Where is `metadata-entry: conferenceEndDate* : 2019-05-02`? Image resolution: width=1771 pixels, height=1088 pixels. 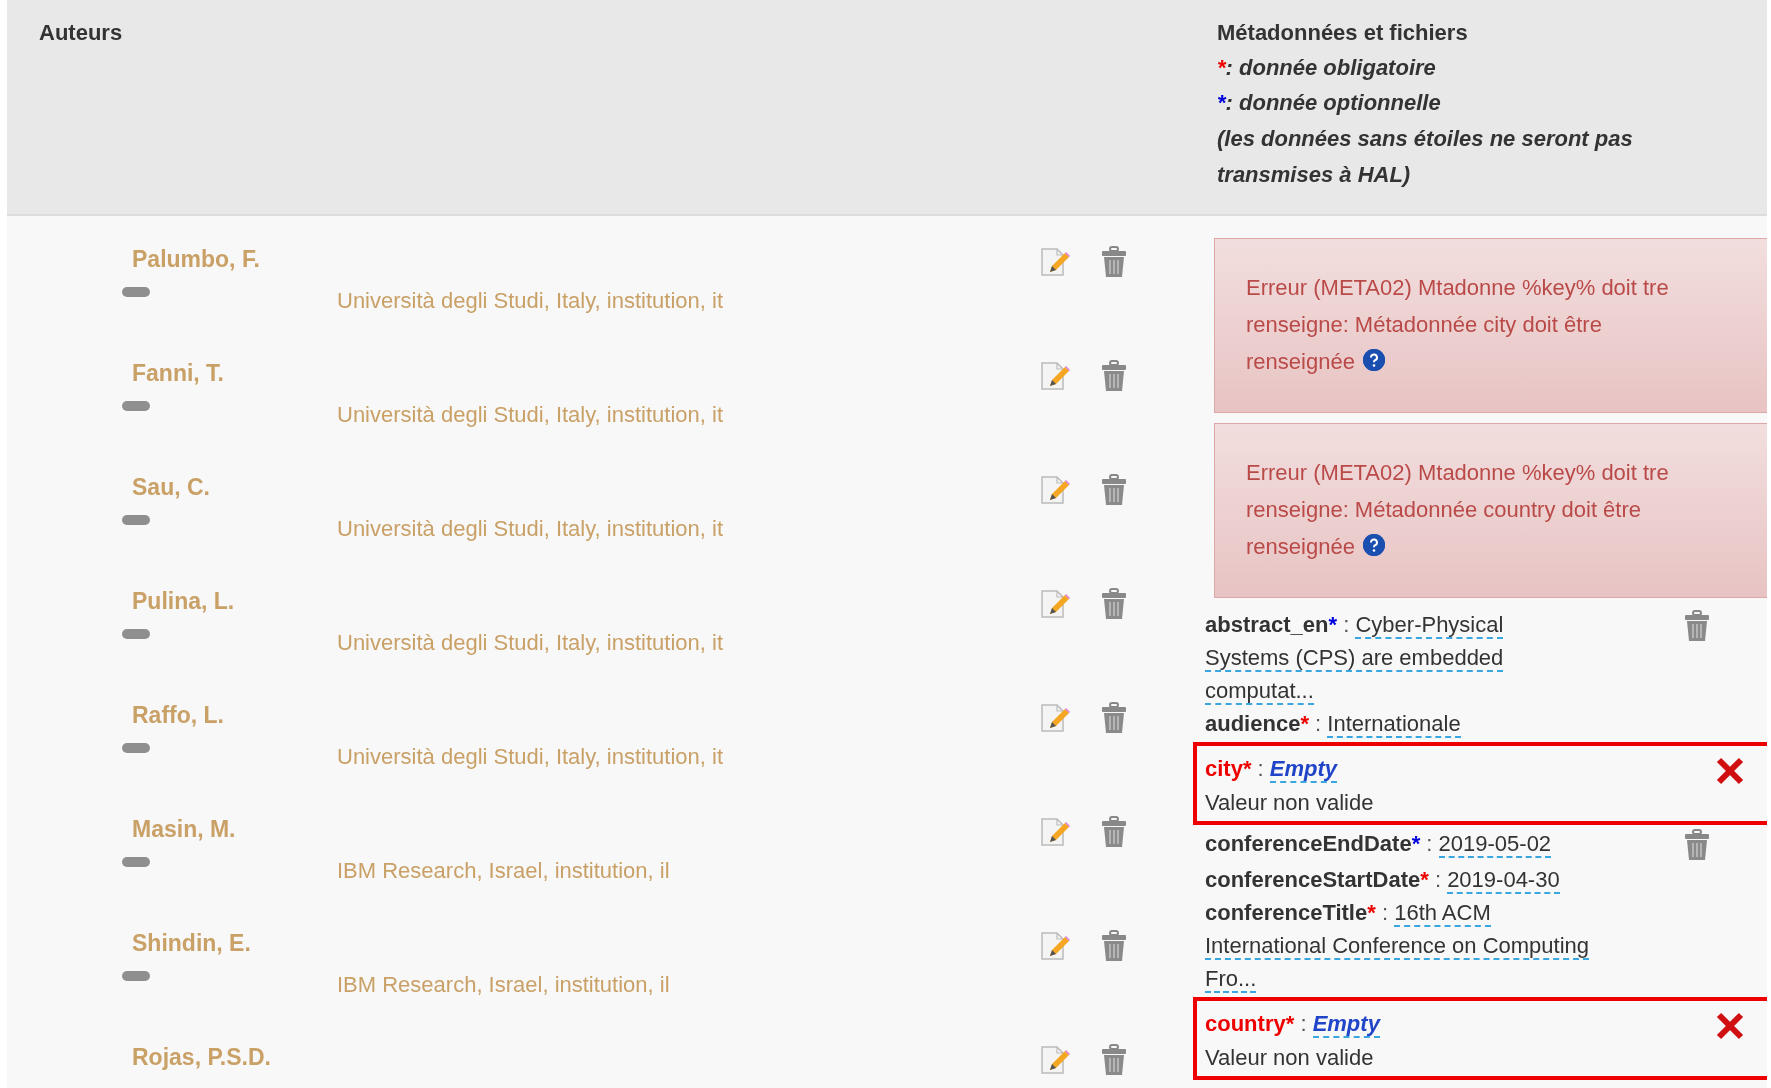 metadata-entry: conferenceEndDate* : 2019-05-02 is located at coordinates (1379, 845).